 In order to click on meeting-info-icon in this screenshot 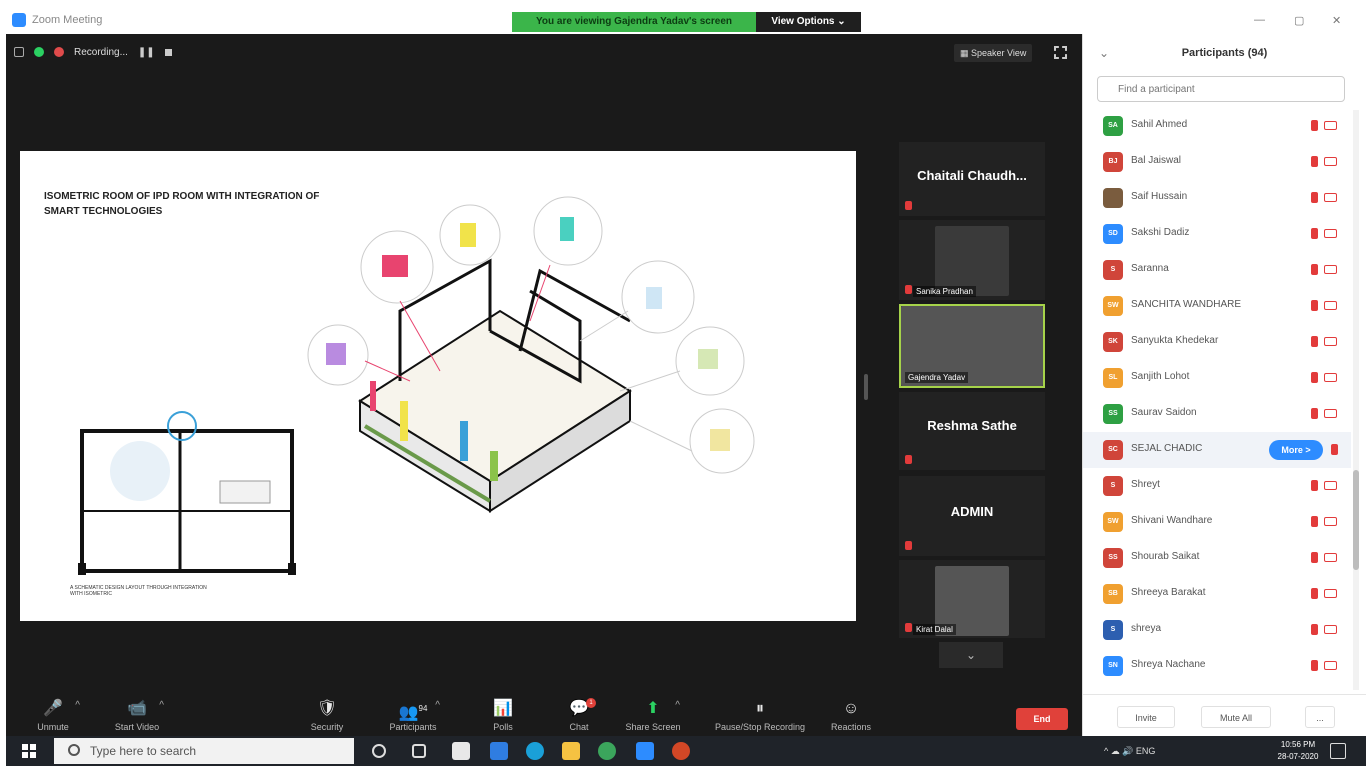, I will do `click(19, 52)`.